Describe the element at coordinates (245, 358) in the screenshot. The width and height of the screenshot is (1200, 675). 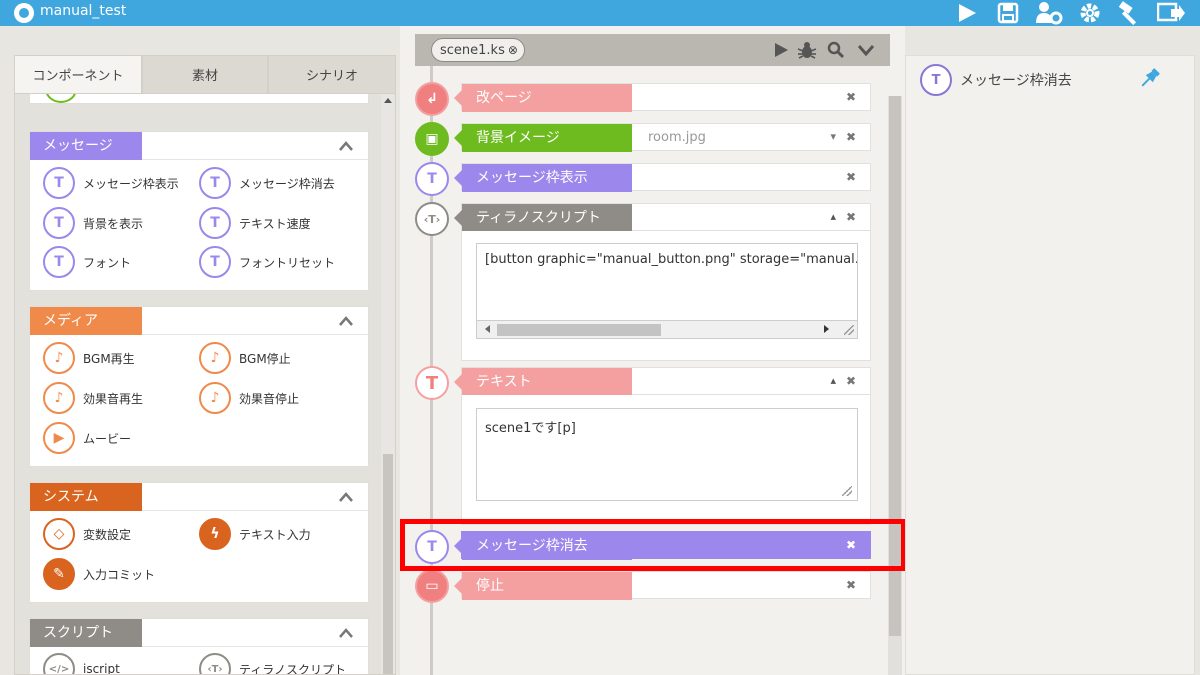
I see `component-bgm-stop: ♪ BGM停止` at that location.